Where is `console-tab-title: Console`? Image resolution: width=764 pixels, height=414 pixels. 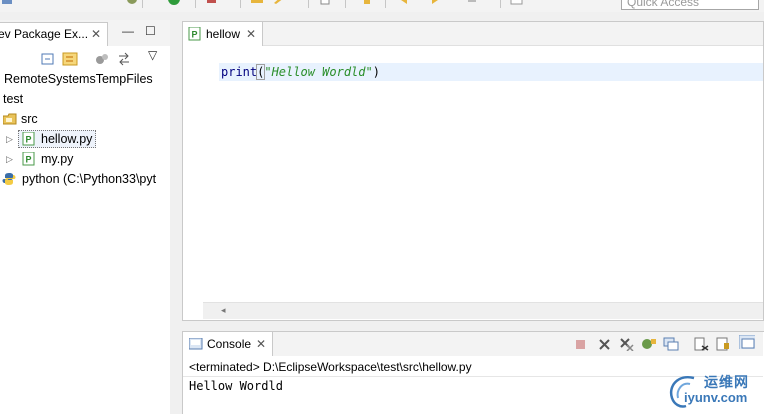 console-tab-title: Console is located at coordinates (229, 344).